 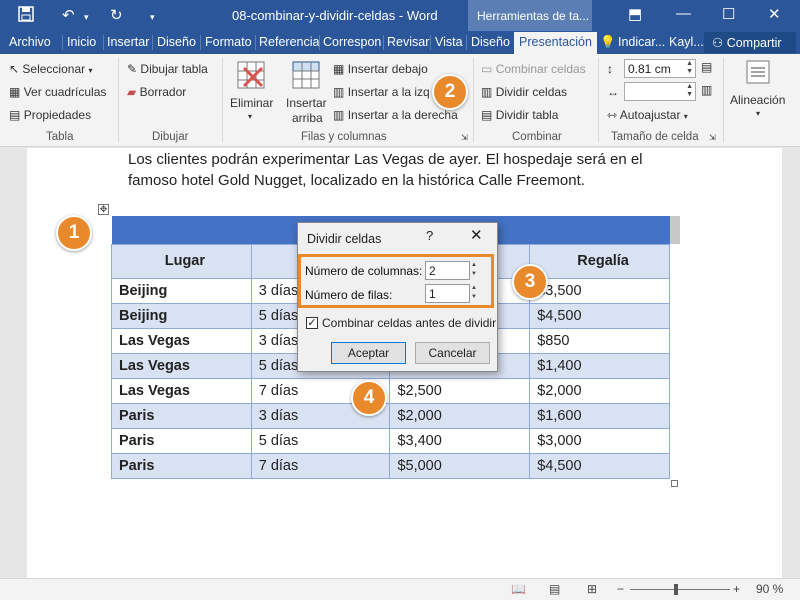 What do you see at coordinates (86, 17) in the screenshot?
I see `undo-dropdown-icon: ▾` at bounding box center [86, 17].